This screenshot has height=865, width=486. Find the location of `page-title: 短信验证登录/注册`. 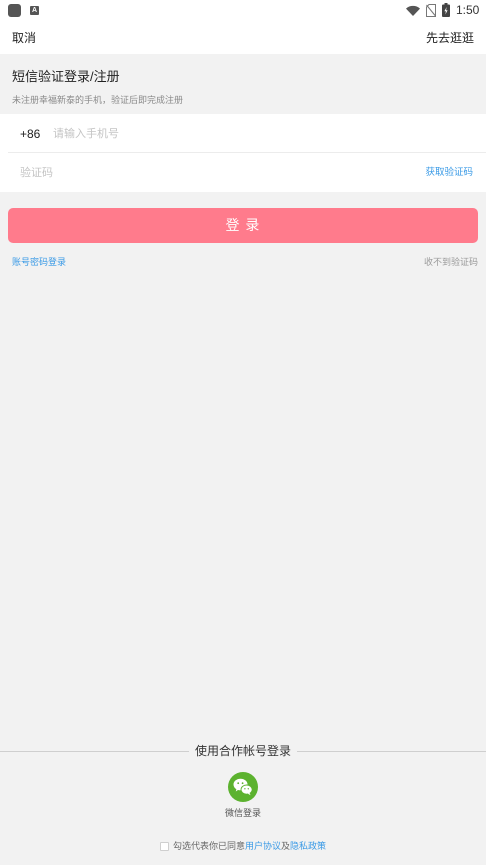

page-title: 短信验证登录/注册 is located at coordinates (66, 76).